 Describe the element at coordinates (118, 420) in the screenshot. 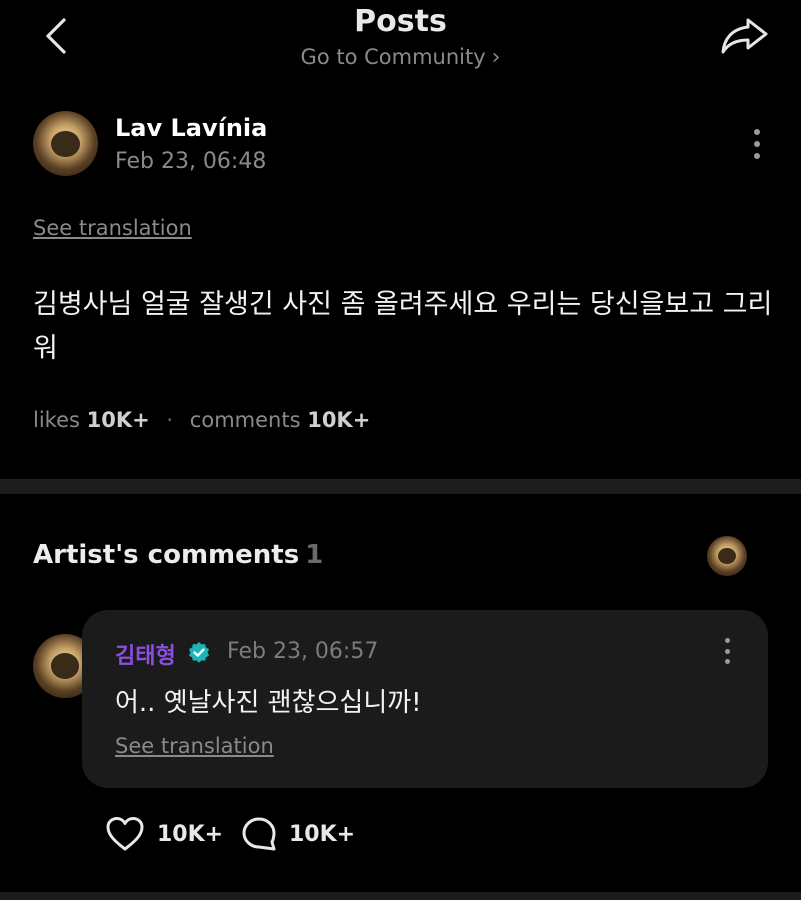

I see `likes-count: 10K+` at that location.